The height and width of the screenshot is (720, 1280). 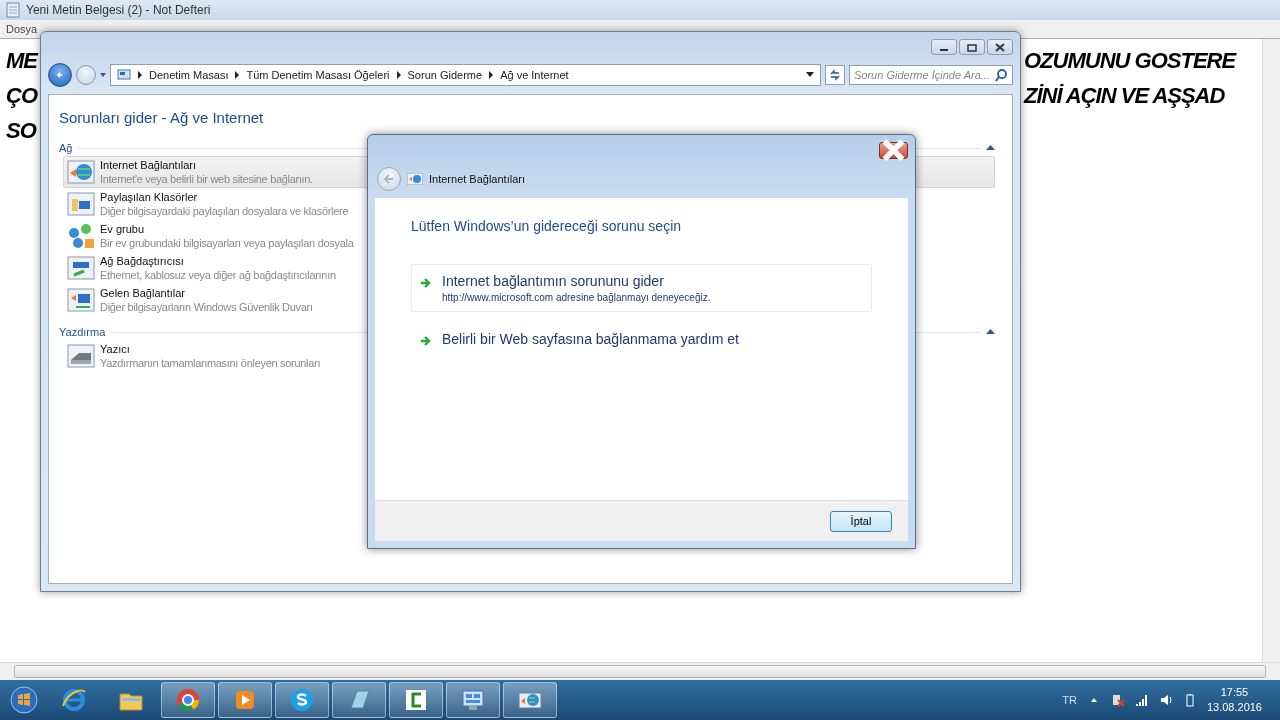 I want to click on dialog-title: Internet Bağlantıları, so click(x=477, y=179).